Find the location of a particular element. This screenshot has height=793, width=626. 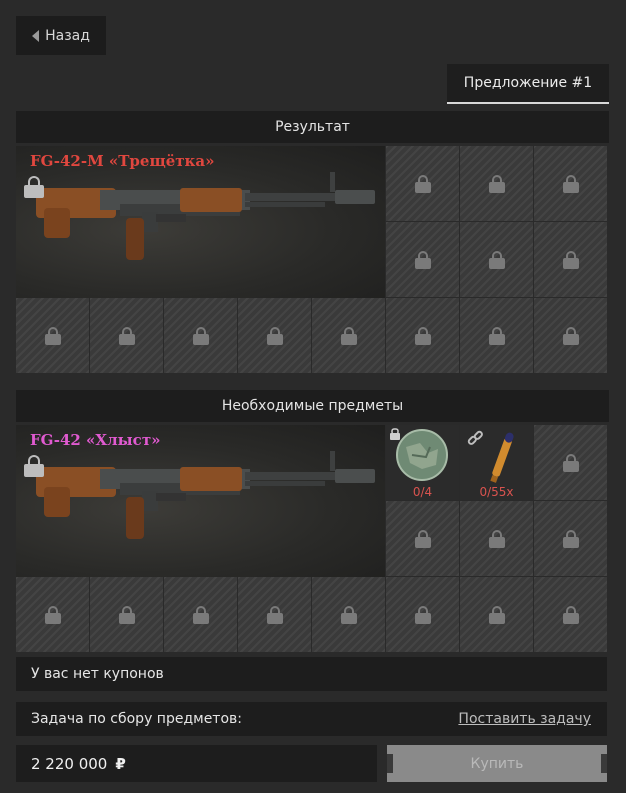

back-button: Назад is located at coordinates (61, 35).